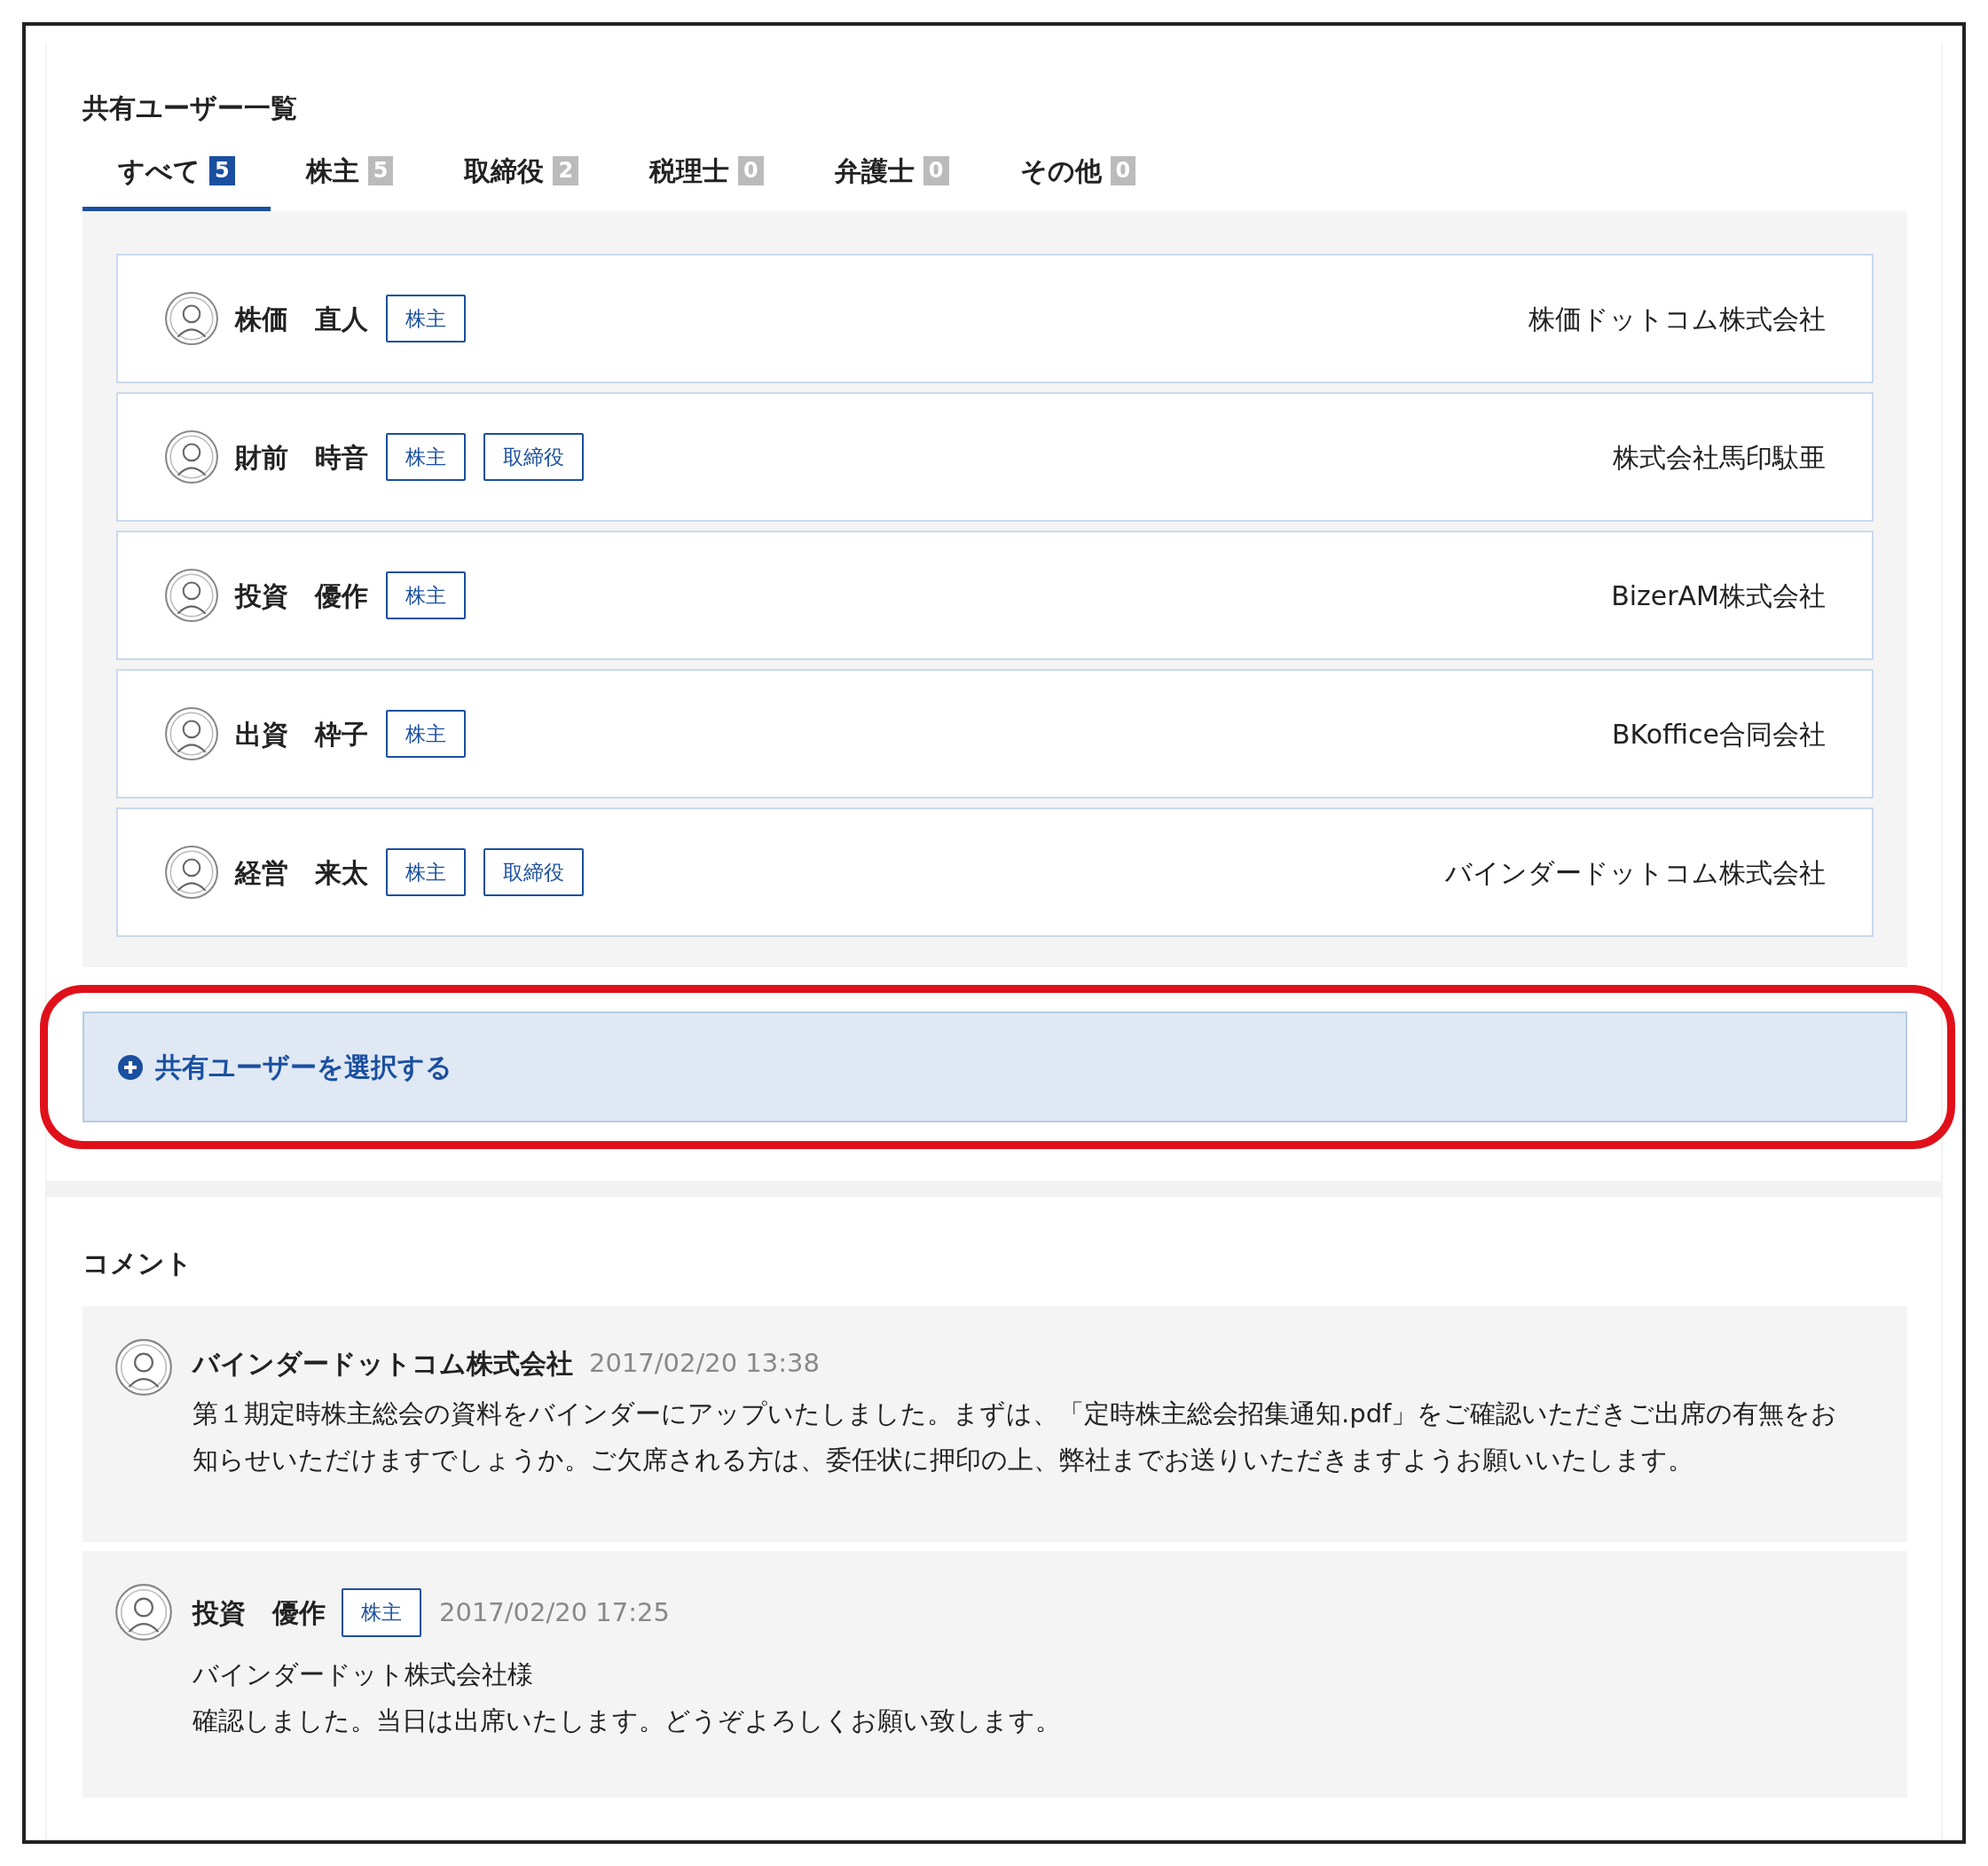 Image resolution: width=1988 pixels, height=1866 pixels. Describe the element at coordinates (704, 1363) in the screenshot. I see `comment-timestamp: 2017/02/20 13:38` at that location.